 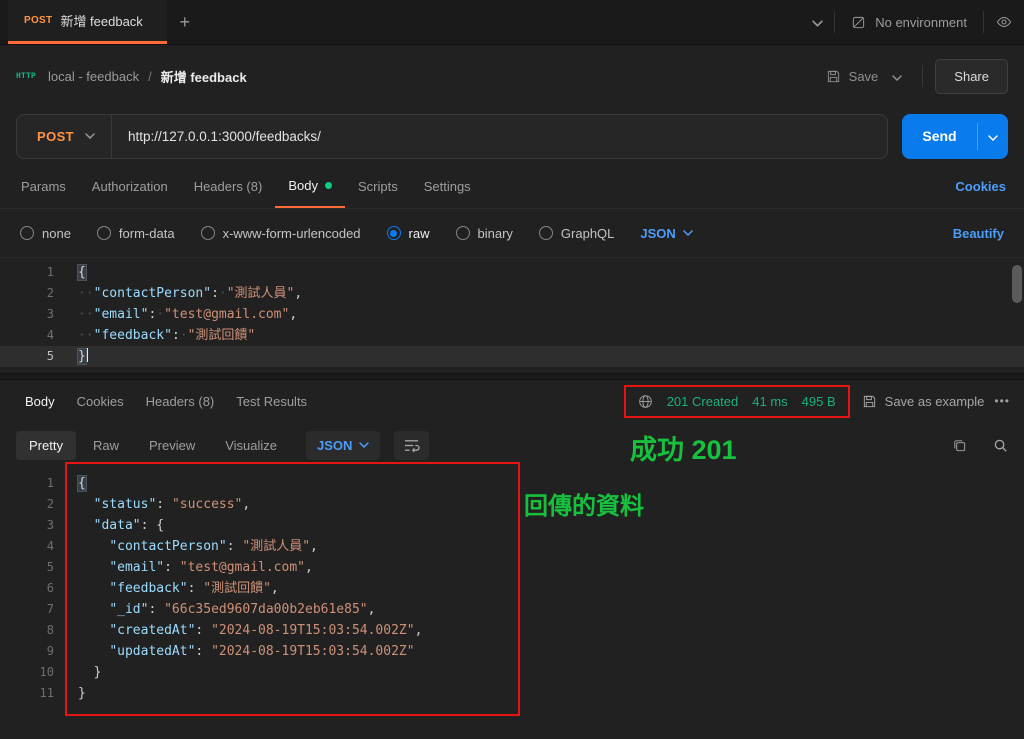 What do you see at coordinates (172, 445) in the screenshot?
I see `view-preview: Preview` at bounding box center [172, 445].